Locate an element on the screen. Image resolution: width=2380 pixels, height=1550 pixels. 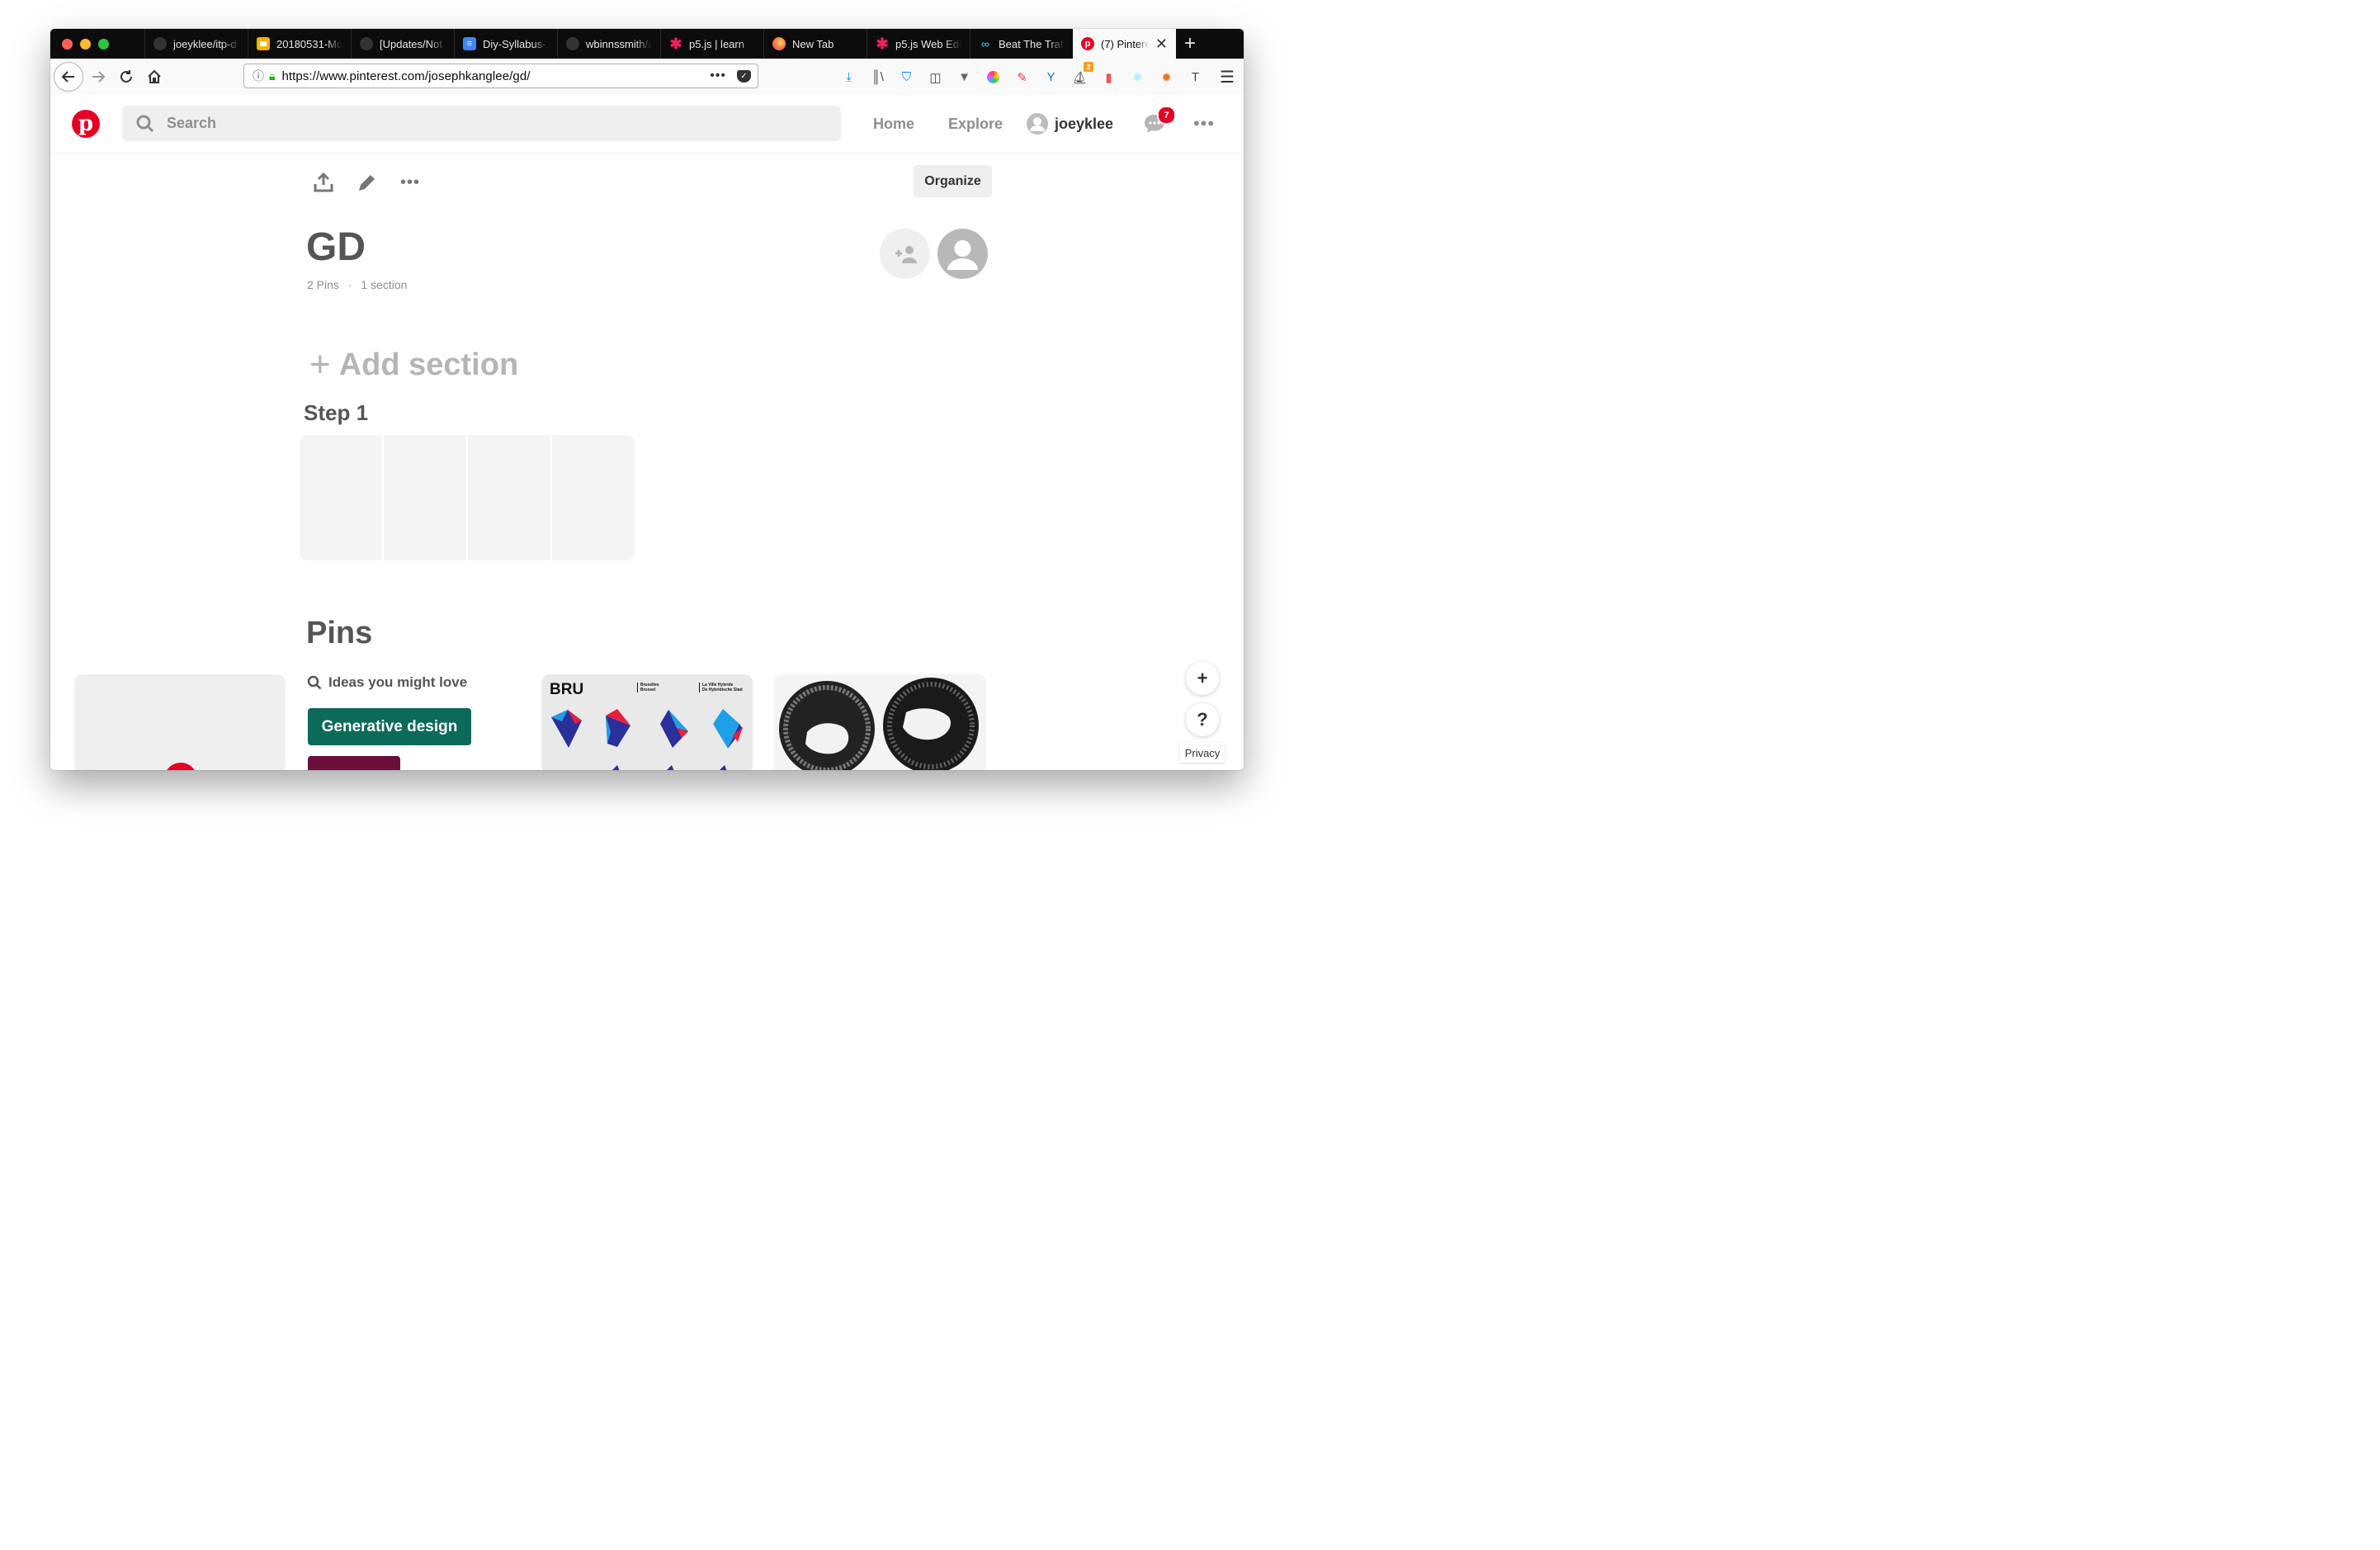
reload-button is located at coordinates (126, 77).